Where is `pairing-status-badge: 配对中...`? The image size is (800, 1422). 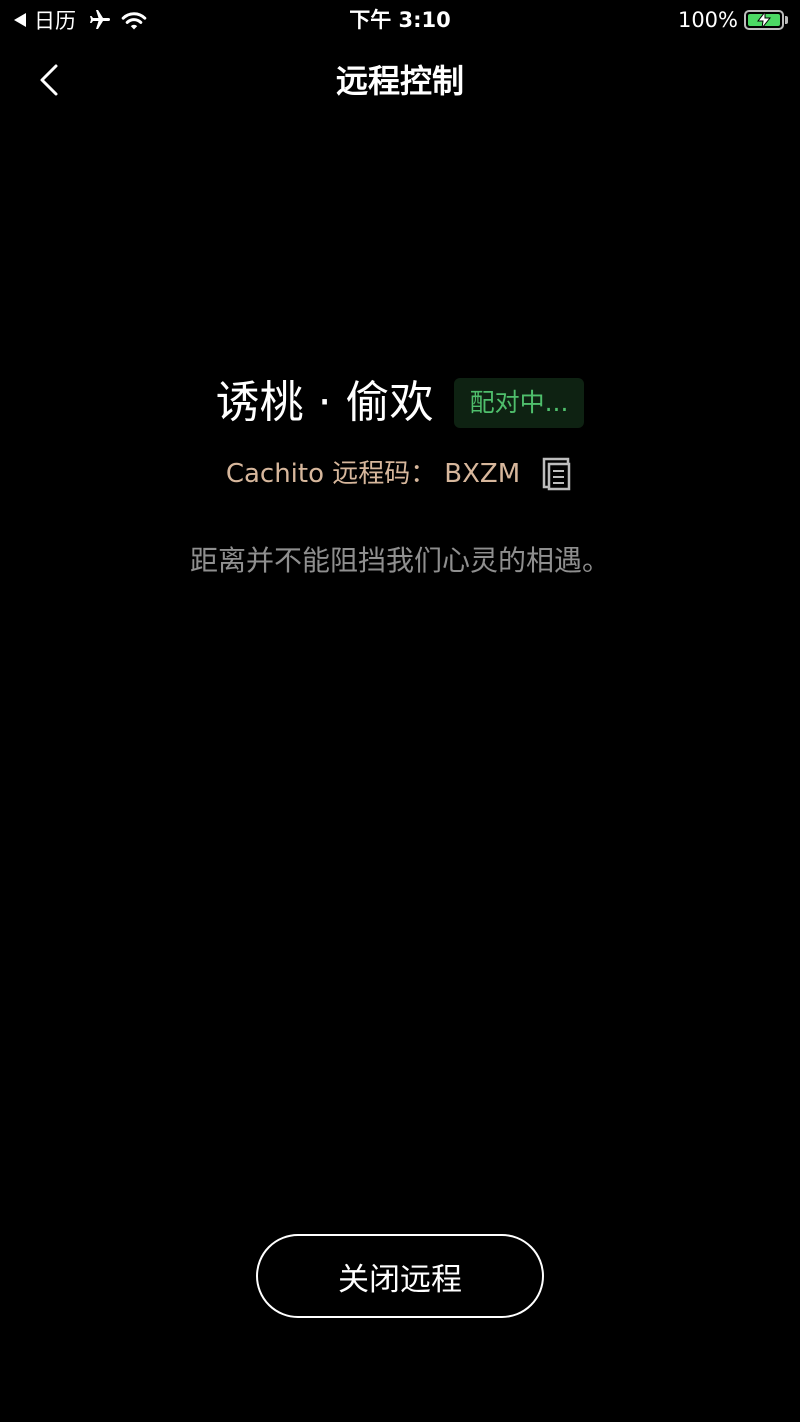
pairing-status-badge: 配对中... is located at coordinates (519, 403).